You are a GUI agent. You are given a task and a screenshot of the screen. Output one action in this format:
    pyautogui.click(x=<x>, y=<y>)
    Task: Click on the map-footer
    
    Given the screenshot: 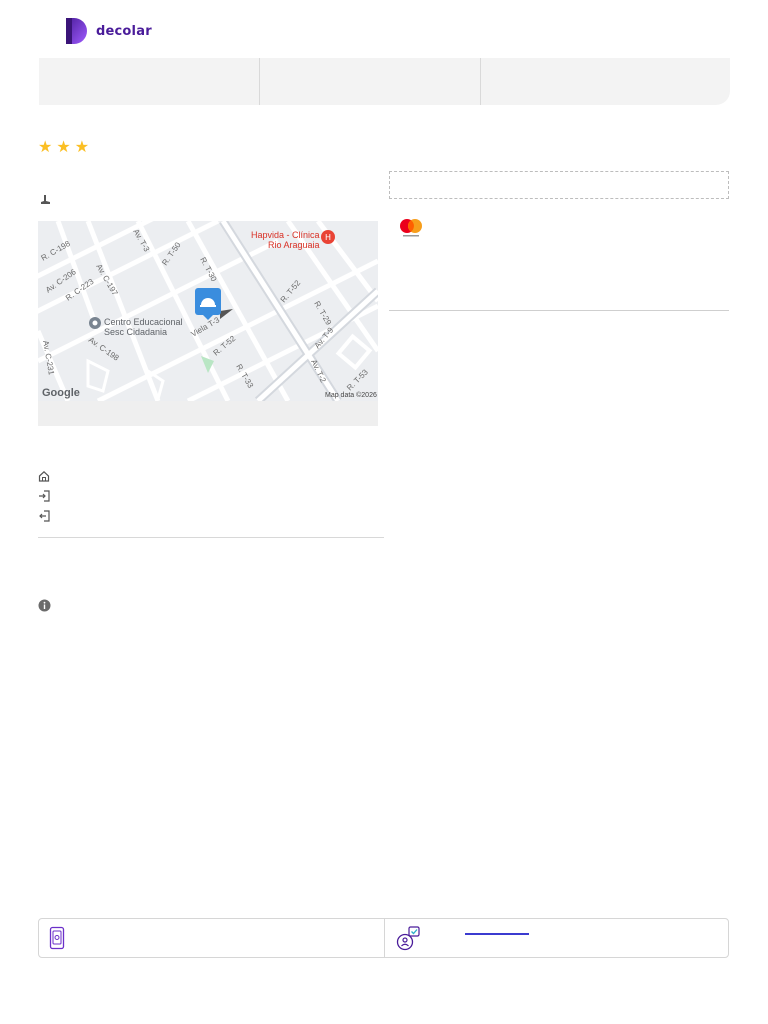 What is the action you would take?
    pyautogui.click(x=208, y=413)
    